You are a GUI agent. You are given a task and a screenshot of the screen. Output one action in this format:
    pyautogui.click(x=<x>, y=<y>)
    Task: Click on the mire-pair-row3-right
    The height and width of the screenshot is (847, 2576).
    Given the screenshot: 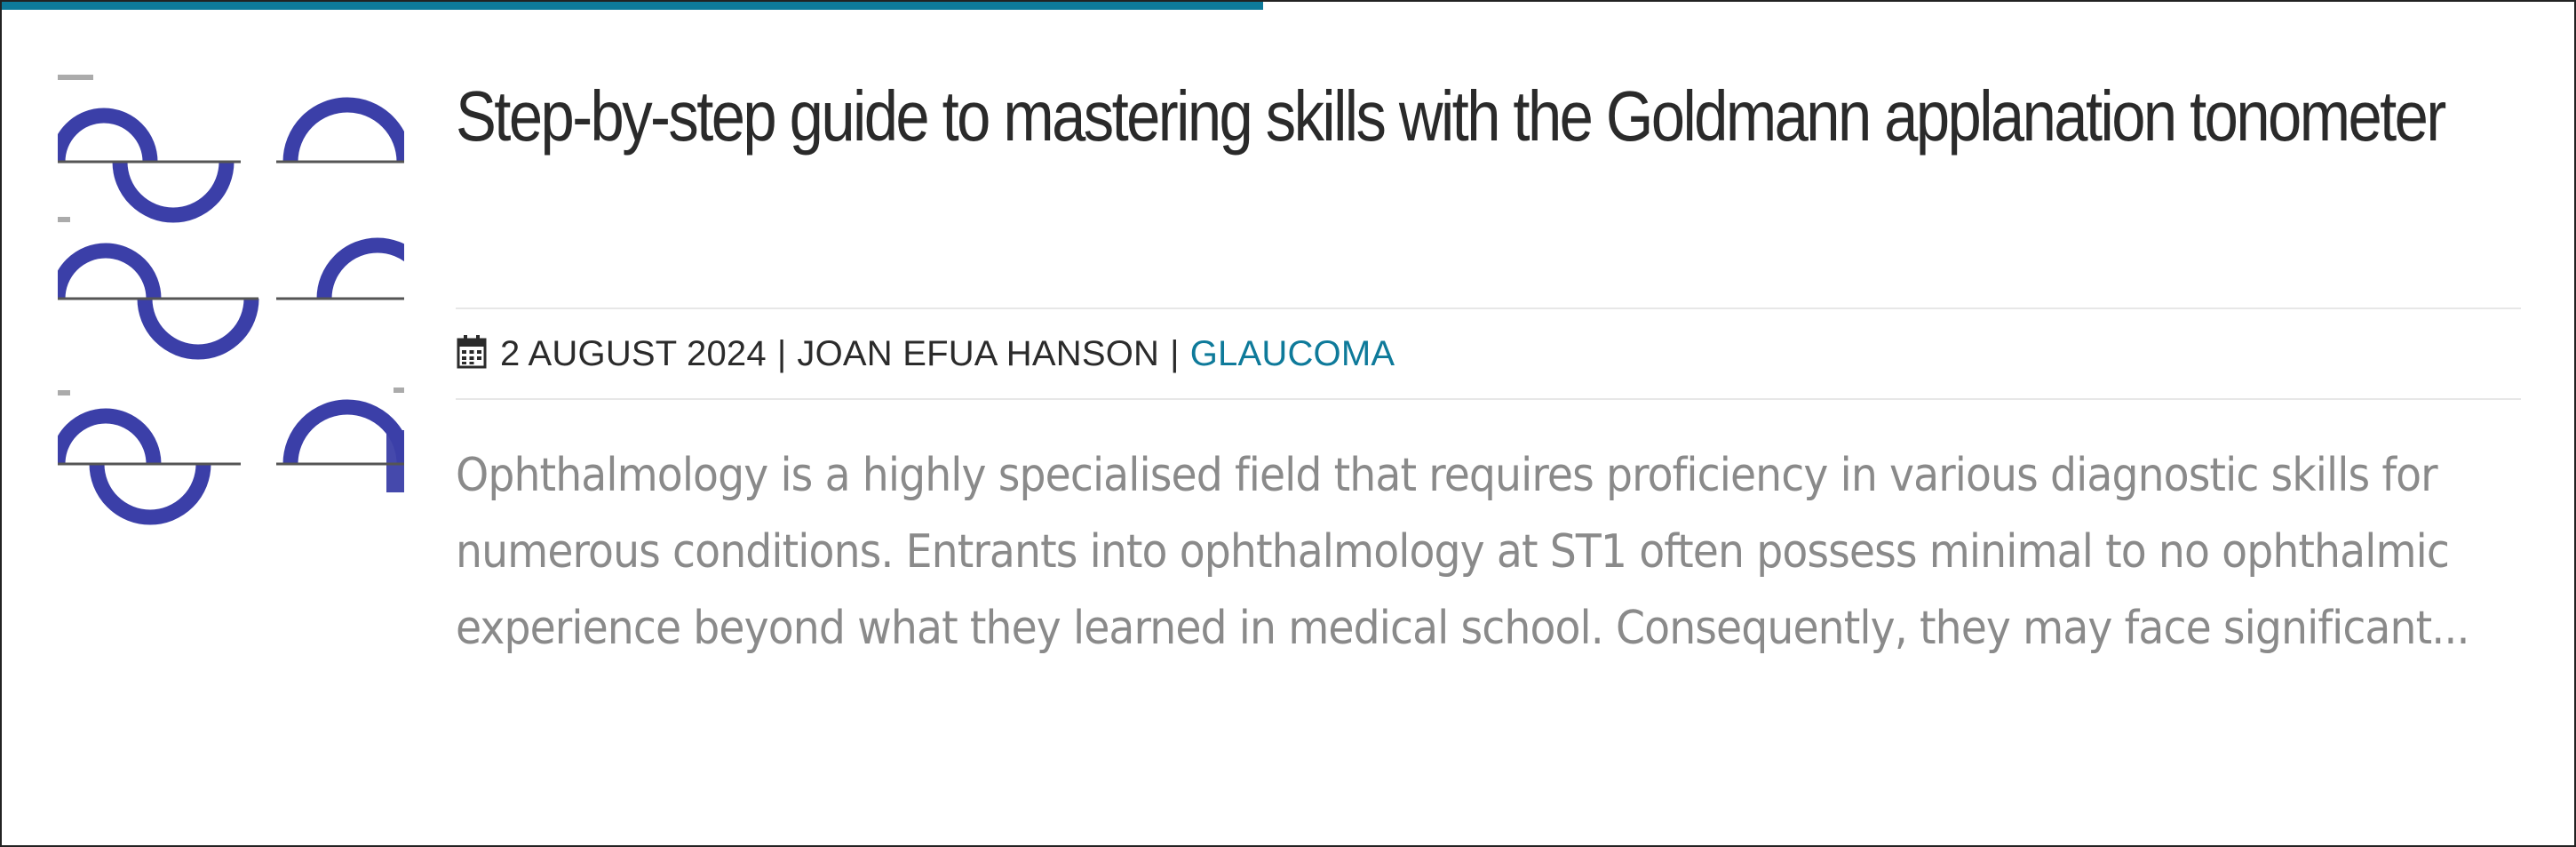 What is the action you would take?
    pyautogui.click(x=340, y=445)
    